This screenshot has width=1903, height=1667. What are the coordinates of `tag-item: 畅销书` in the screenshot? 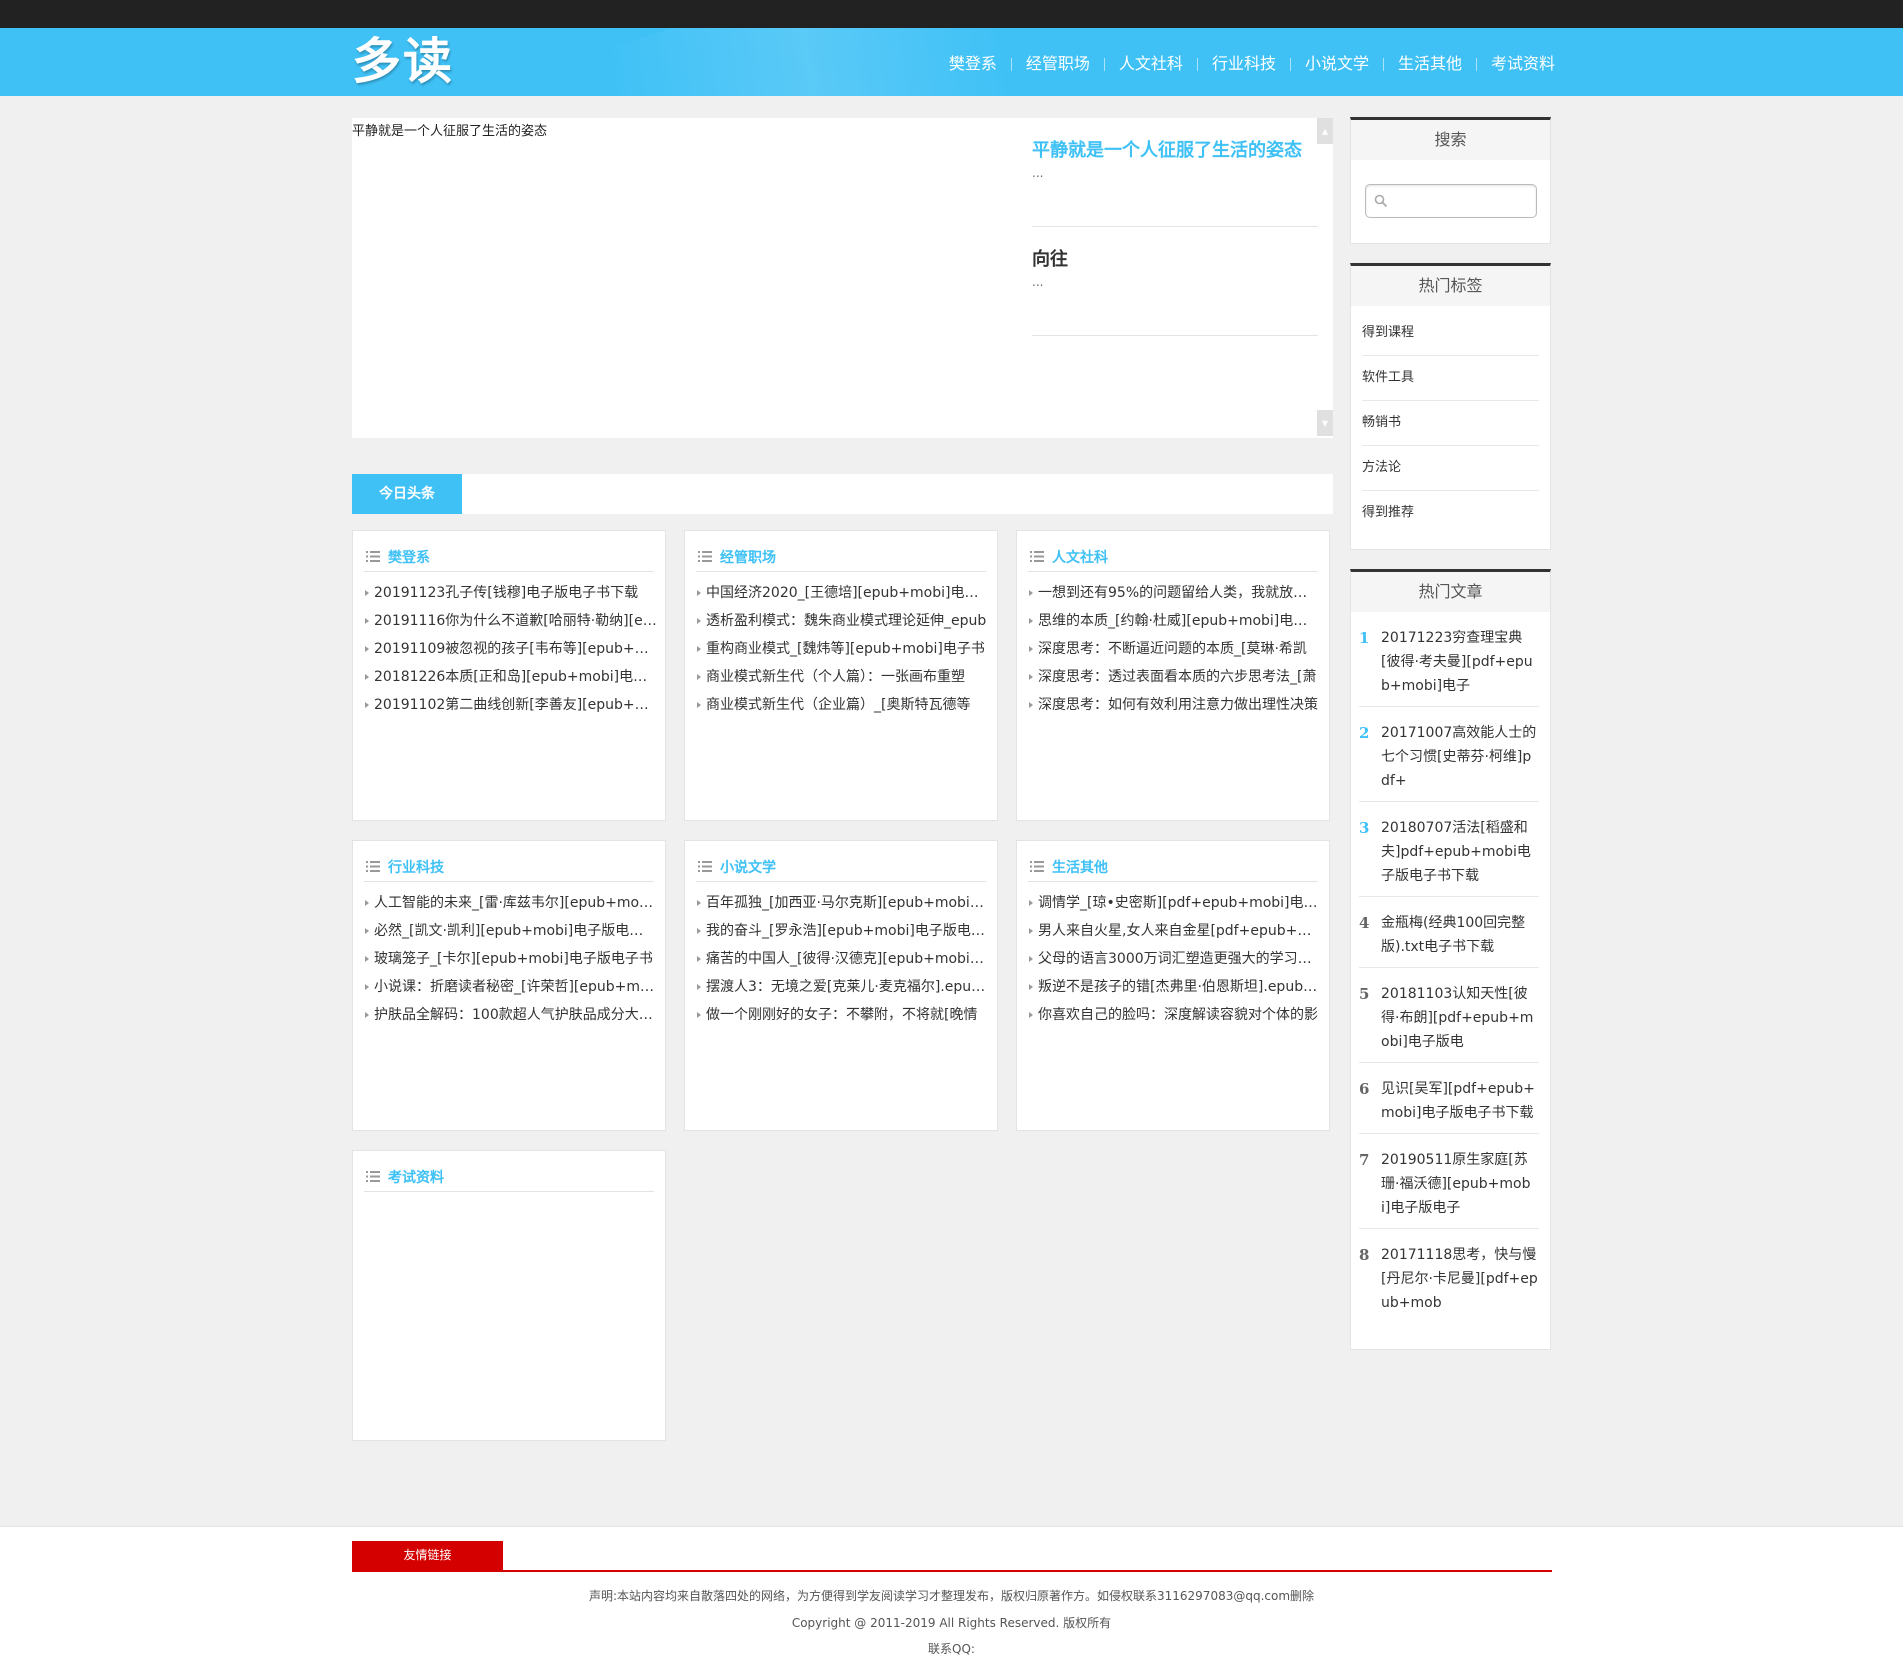 It's located at (1450, 423).